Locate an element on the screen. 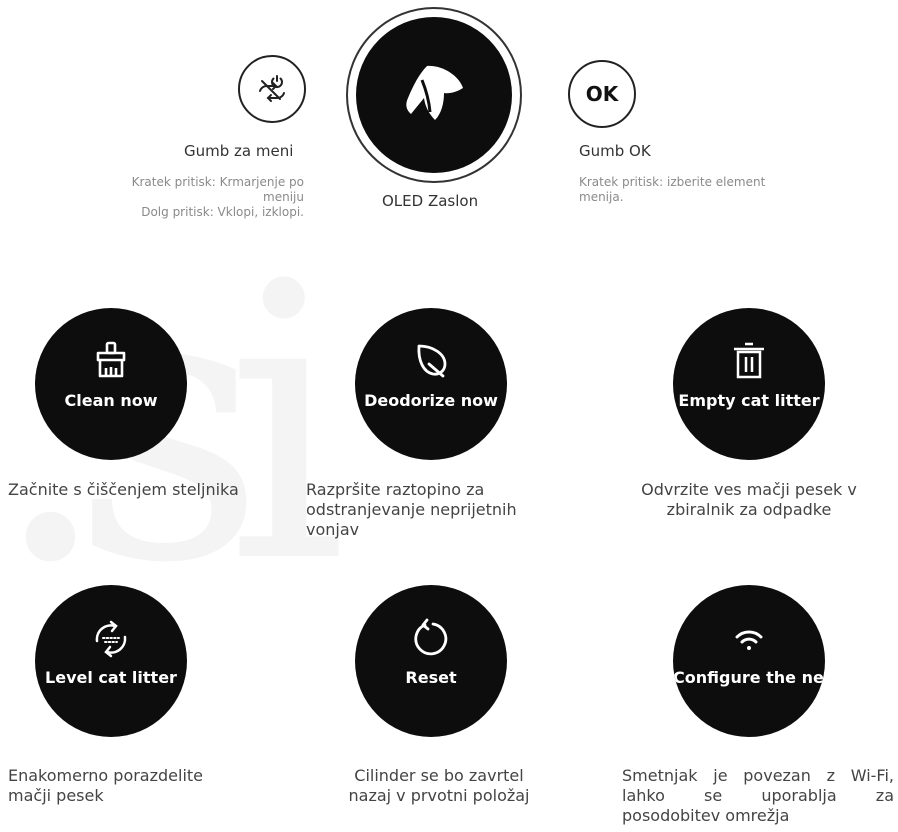 The image size is (898, 832). trash-icon is located at coordinates (749, 360).